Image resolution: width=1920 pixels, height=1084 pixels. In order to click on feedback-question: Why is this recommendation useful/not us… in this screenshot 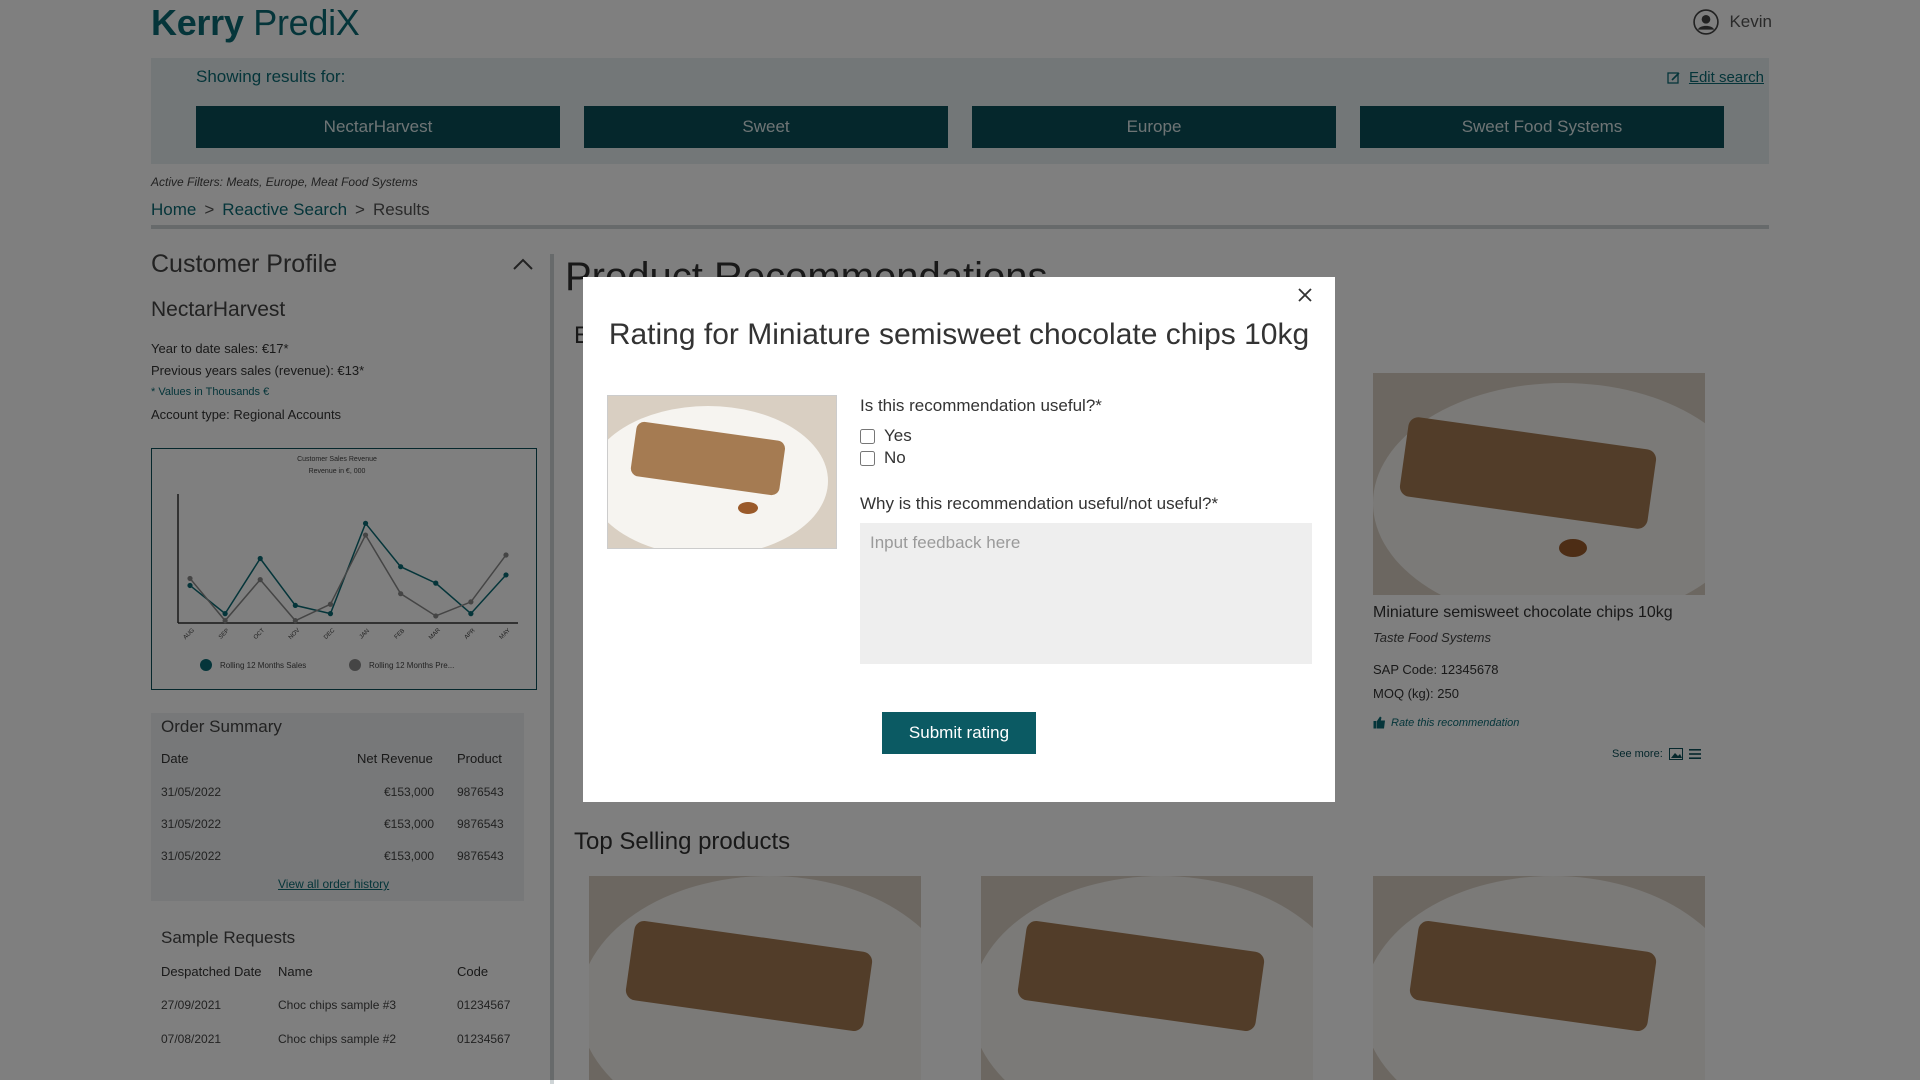, I will do `click(1039, 503)`.